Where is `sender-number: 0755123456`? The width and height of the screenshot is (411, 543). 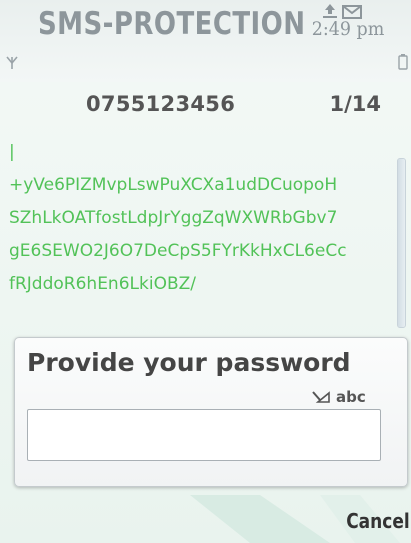
sender-number: 0755123456 is located at coordinates (161, 104).